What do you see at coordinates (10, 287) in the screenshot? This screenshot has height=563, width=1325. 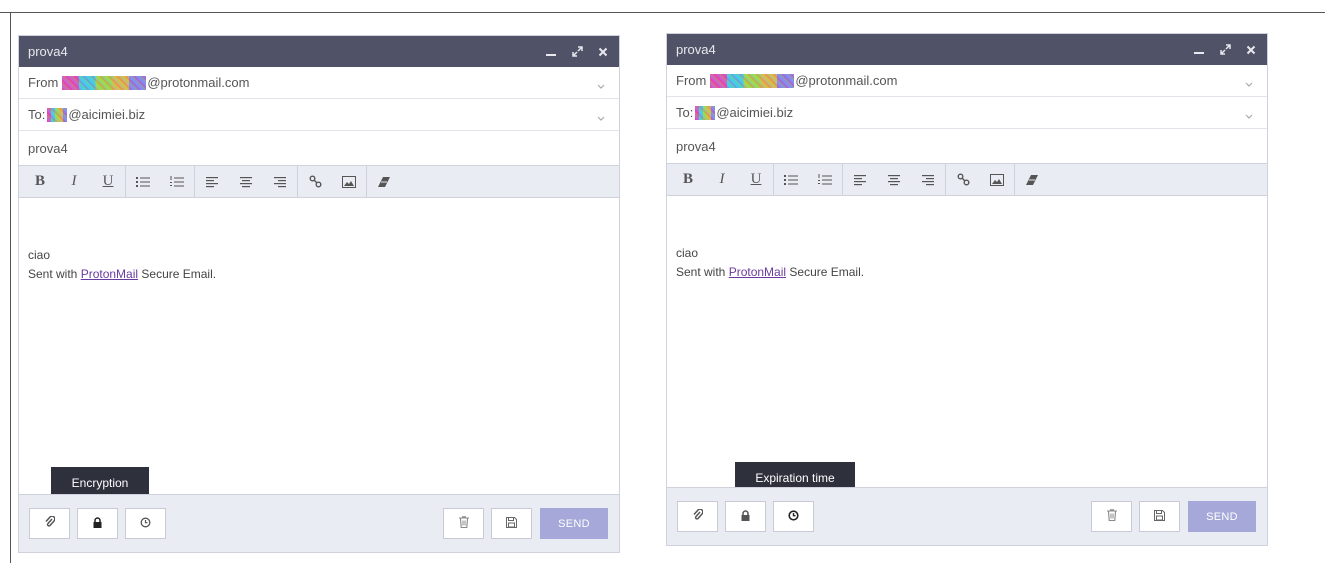 I see `frame-border-left` at bounding box center [10, 287].